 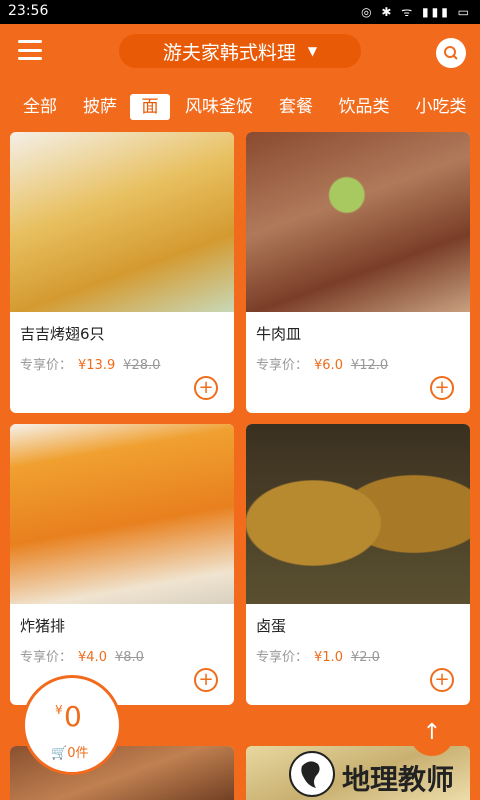 What do you see at coordinates (219, 107) in the screenshot?
I see `tab-kamameshi: 风味釜饭` at bounding box center [219, 107].